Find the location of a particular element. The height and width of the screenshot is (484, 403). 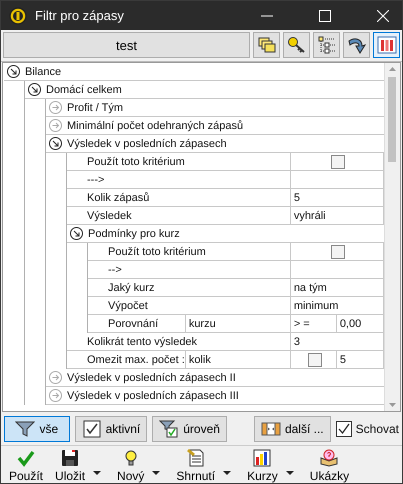

funnel-checkbox-icon is located at coordinates (169, 429).